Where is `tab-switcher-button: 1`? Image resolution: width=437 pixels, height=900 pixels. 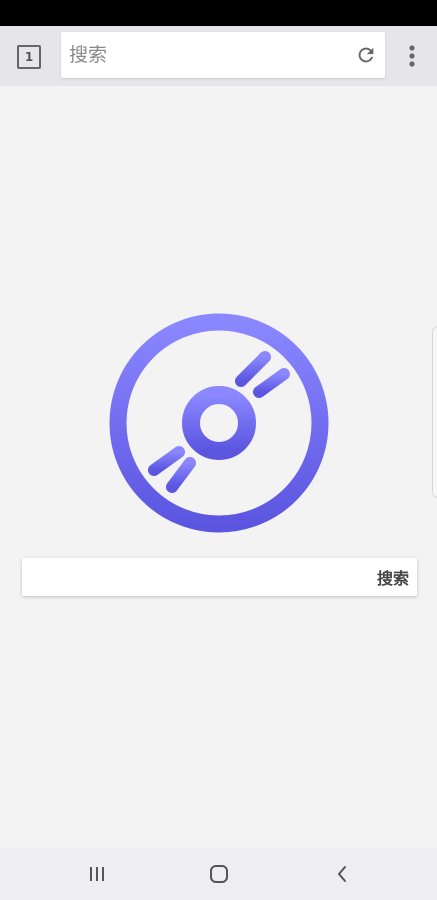
tab-switcher-button: 1 is located at coordinates (29, 57).